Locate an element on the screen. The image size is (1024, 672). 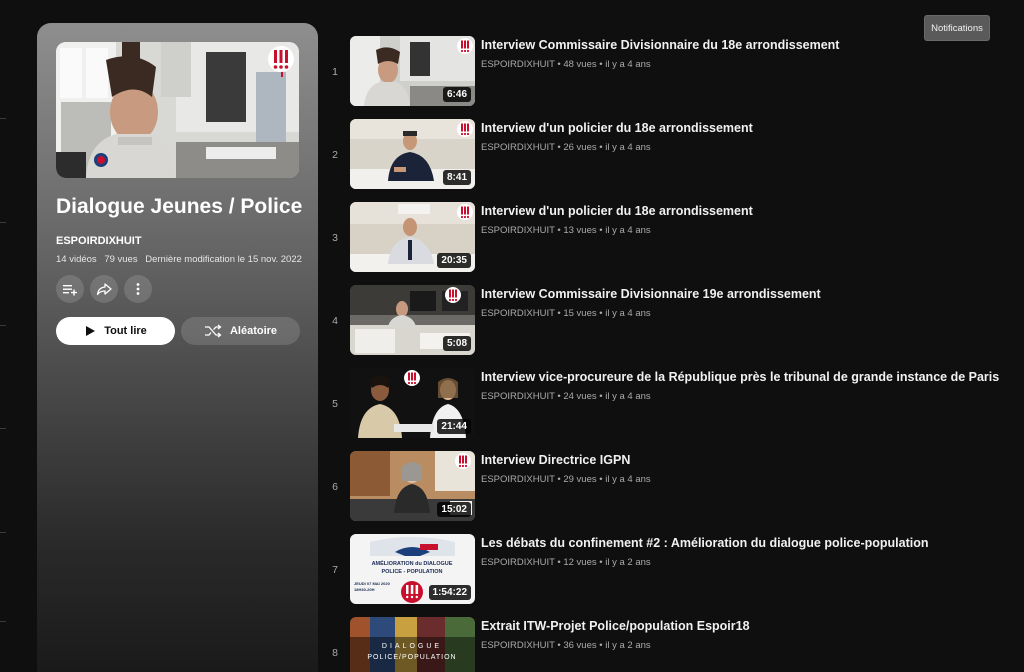
video-thumbnail: 20:35 is located at coordinates (412, 237).